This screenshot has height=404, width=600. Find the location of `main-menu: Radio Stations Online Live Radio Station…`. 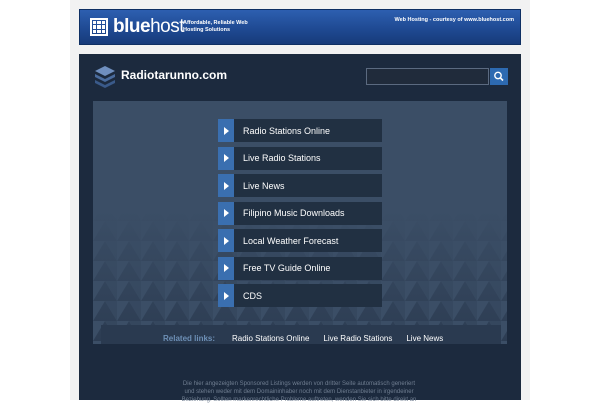

main-menu: Radio Stations Online Live Radio Station… is located at coordinates (300, 215).